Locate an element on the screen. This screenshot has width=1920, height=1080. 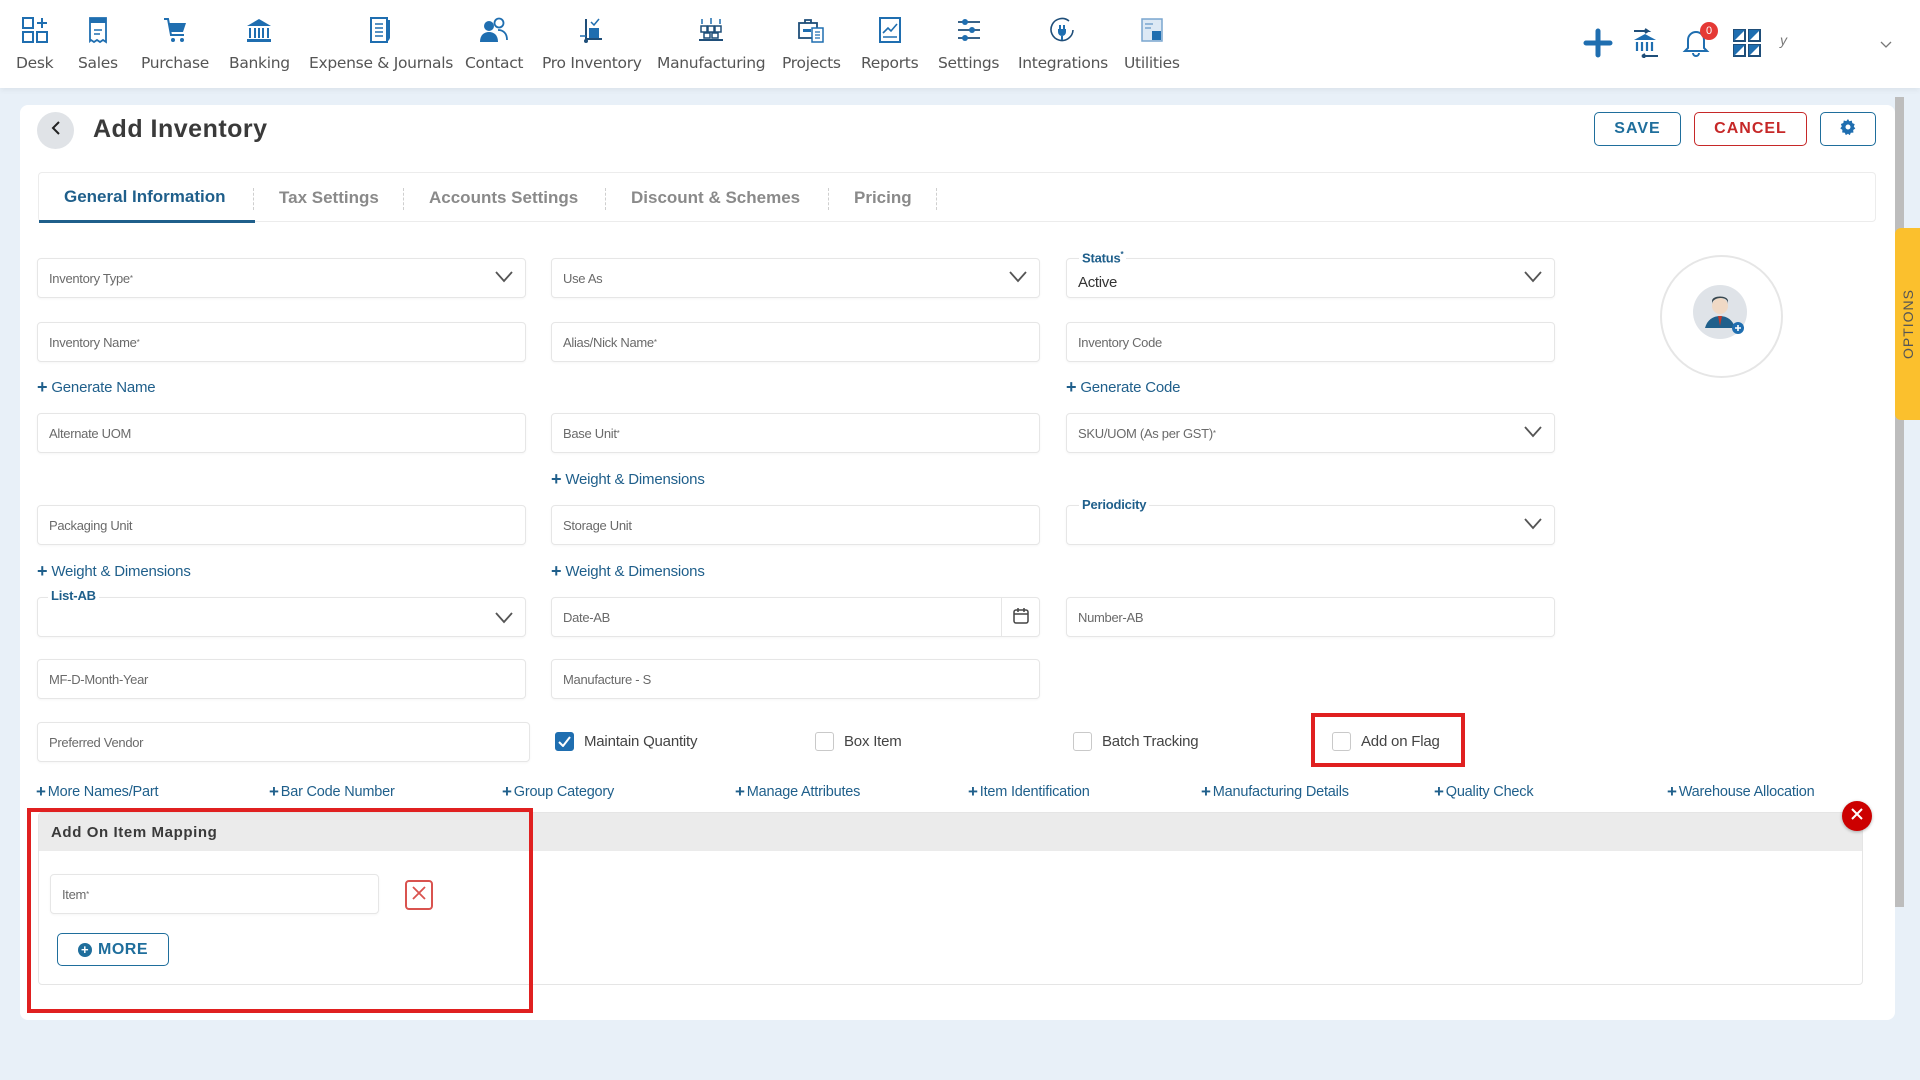
options-side-tab: OPTIONS is located at coordinates (1907, 324).